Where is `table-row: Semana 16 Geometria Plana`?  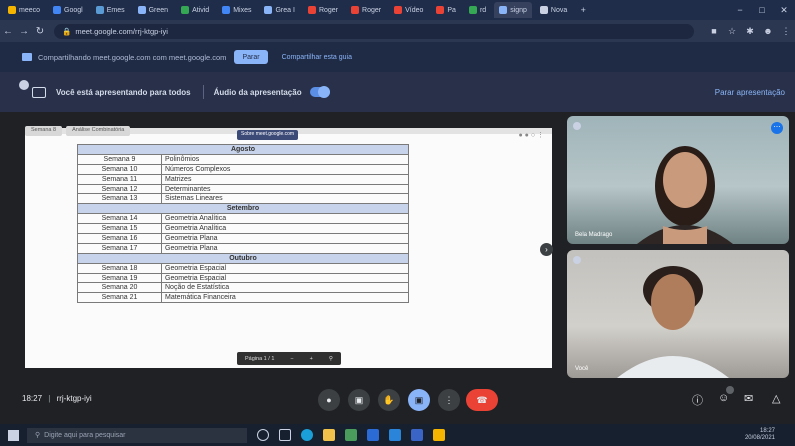 table-row: Semana 16 Geometria Plana is located at coordinates (243, 238).